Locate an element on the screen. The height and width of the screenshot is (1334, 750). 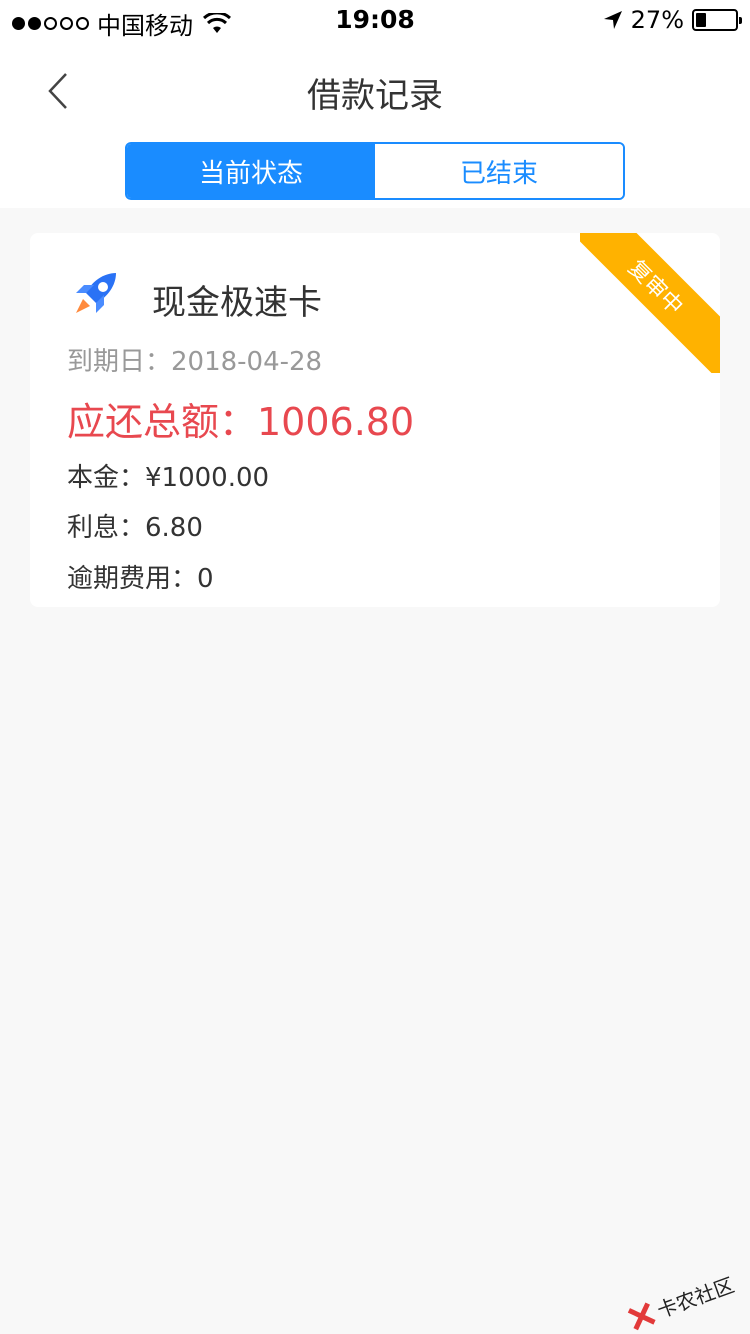
nav-bar: 借款记录 is located at coordinates (375, 90).